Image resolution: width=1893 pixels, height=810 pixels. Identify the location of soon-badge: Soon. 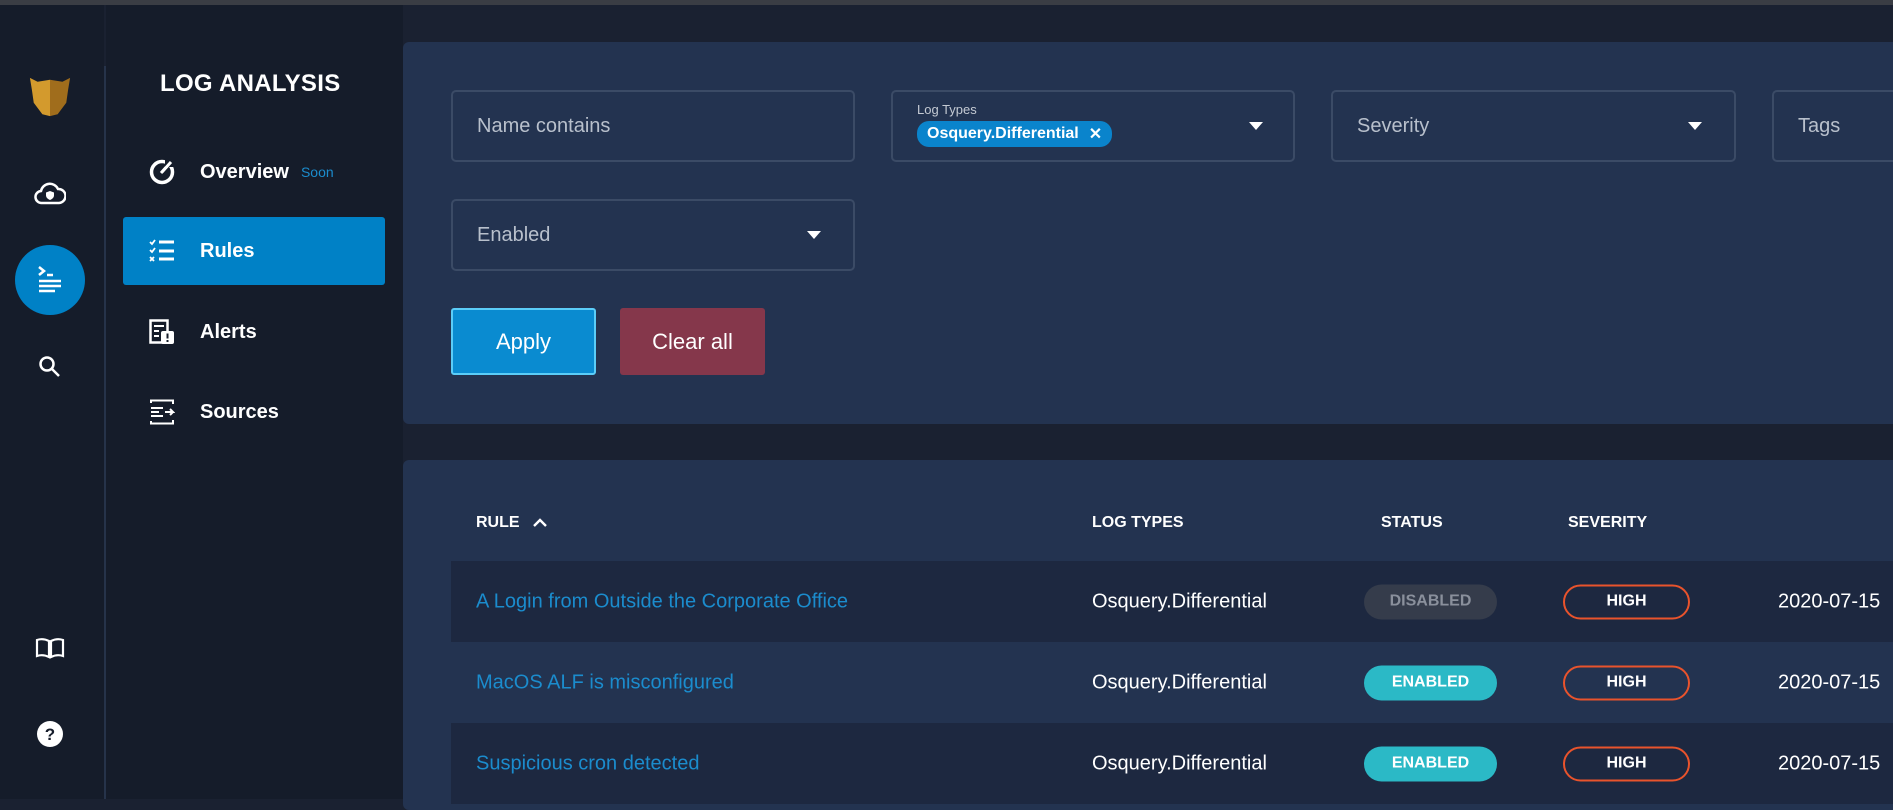
(317, 172).